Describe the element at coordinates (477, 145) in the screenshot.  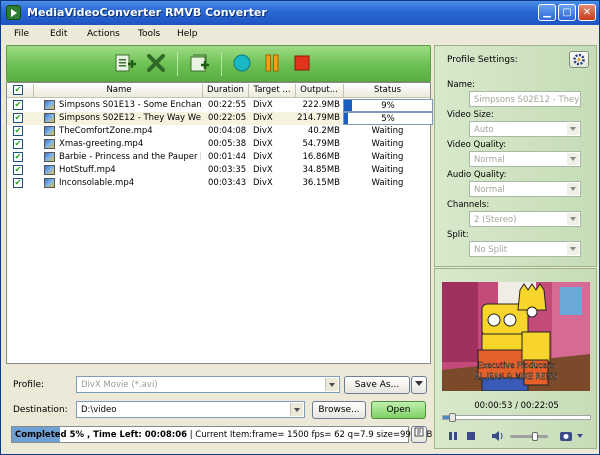
I see `setting-label: Video Quality:` at that location.